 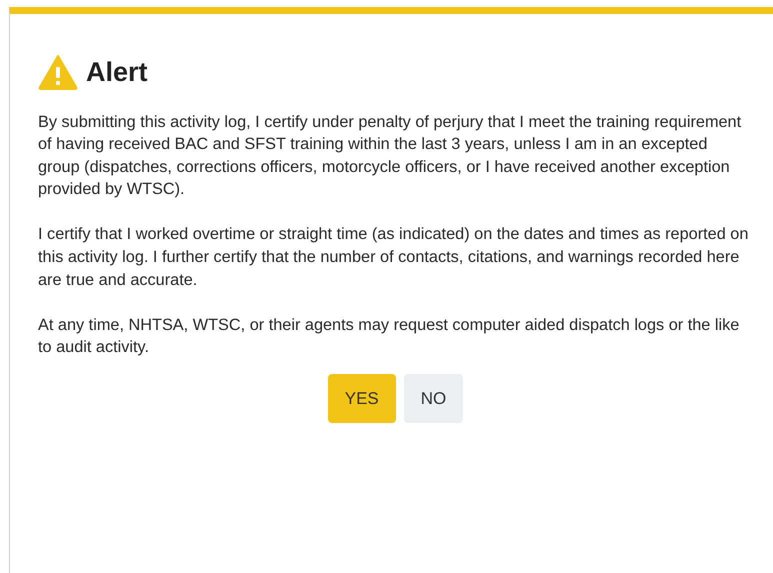 I want to click on warning-icon, so click(x=58, y=72).